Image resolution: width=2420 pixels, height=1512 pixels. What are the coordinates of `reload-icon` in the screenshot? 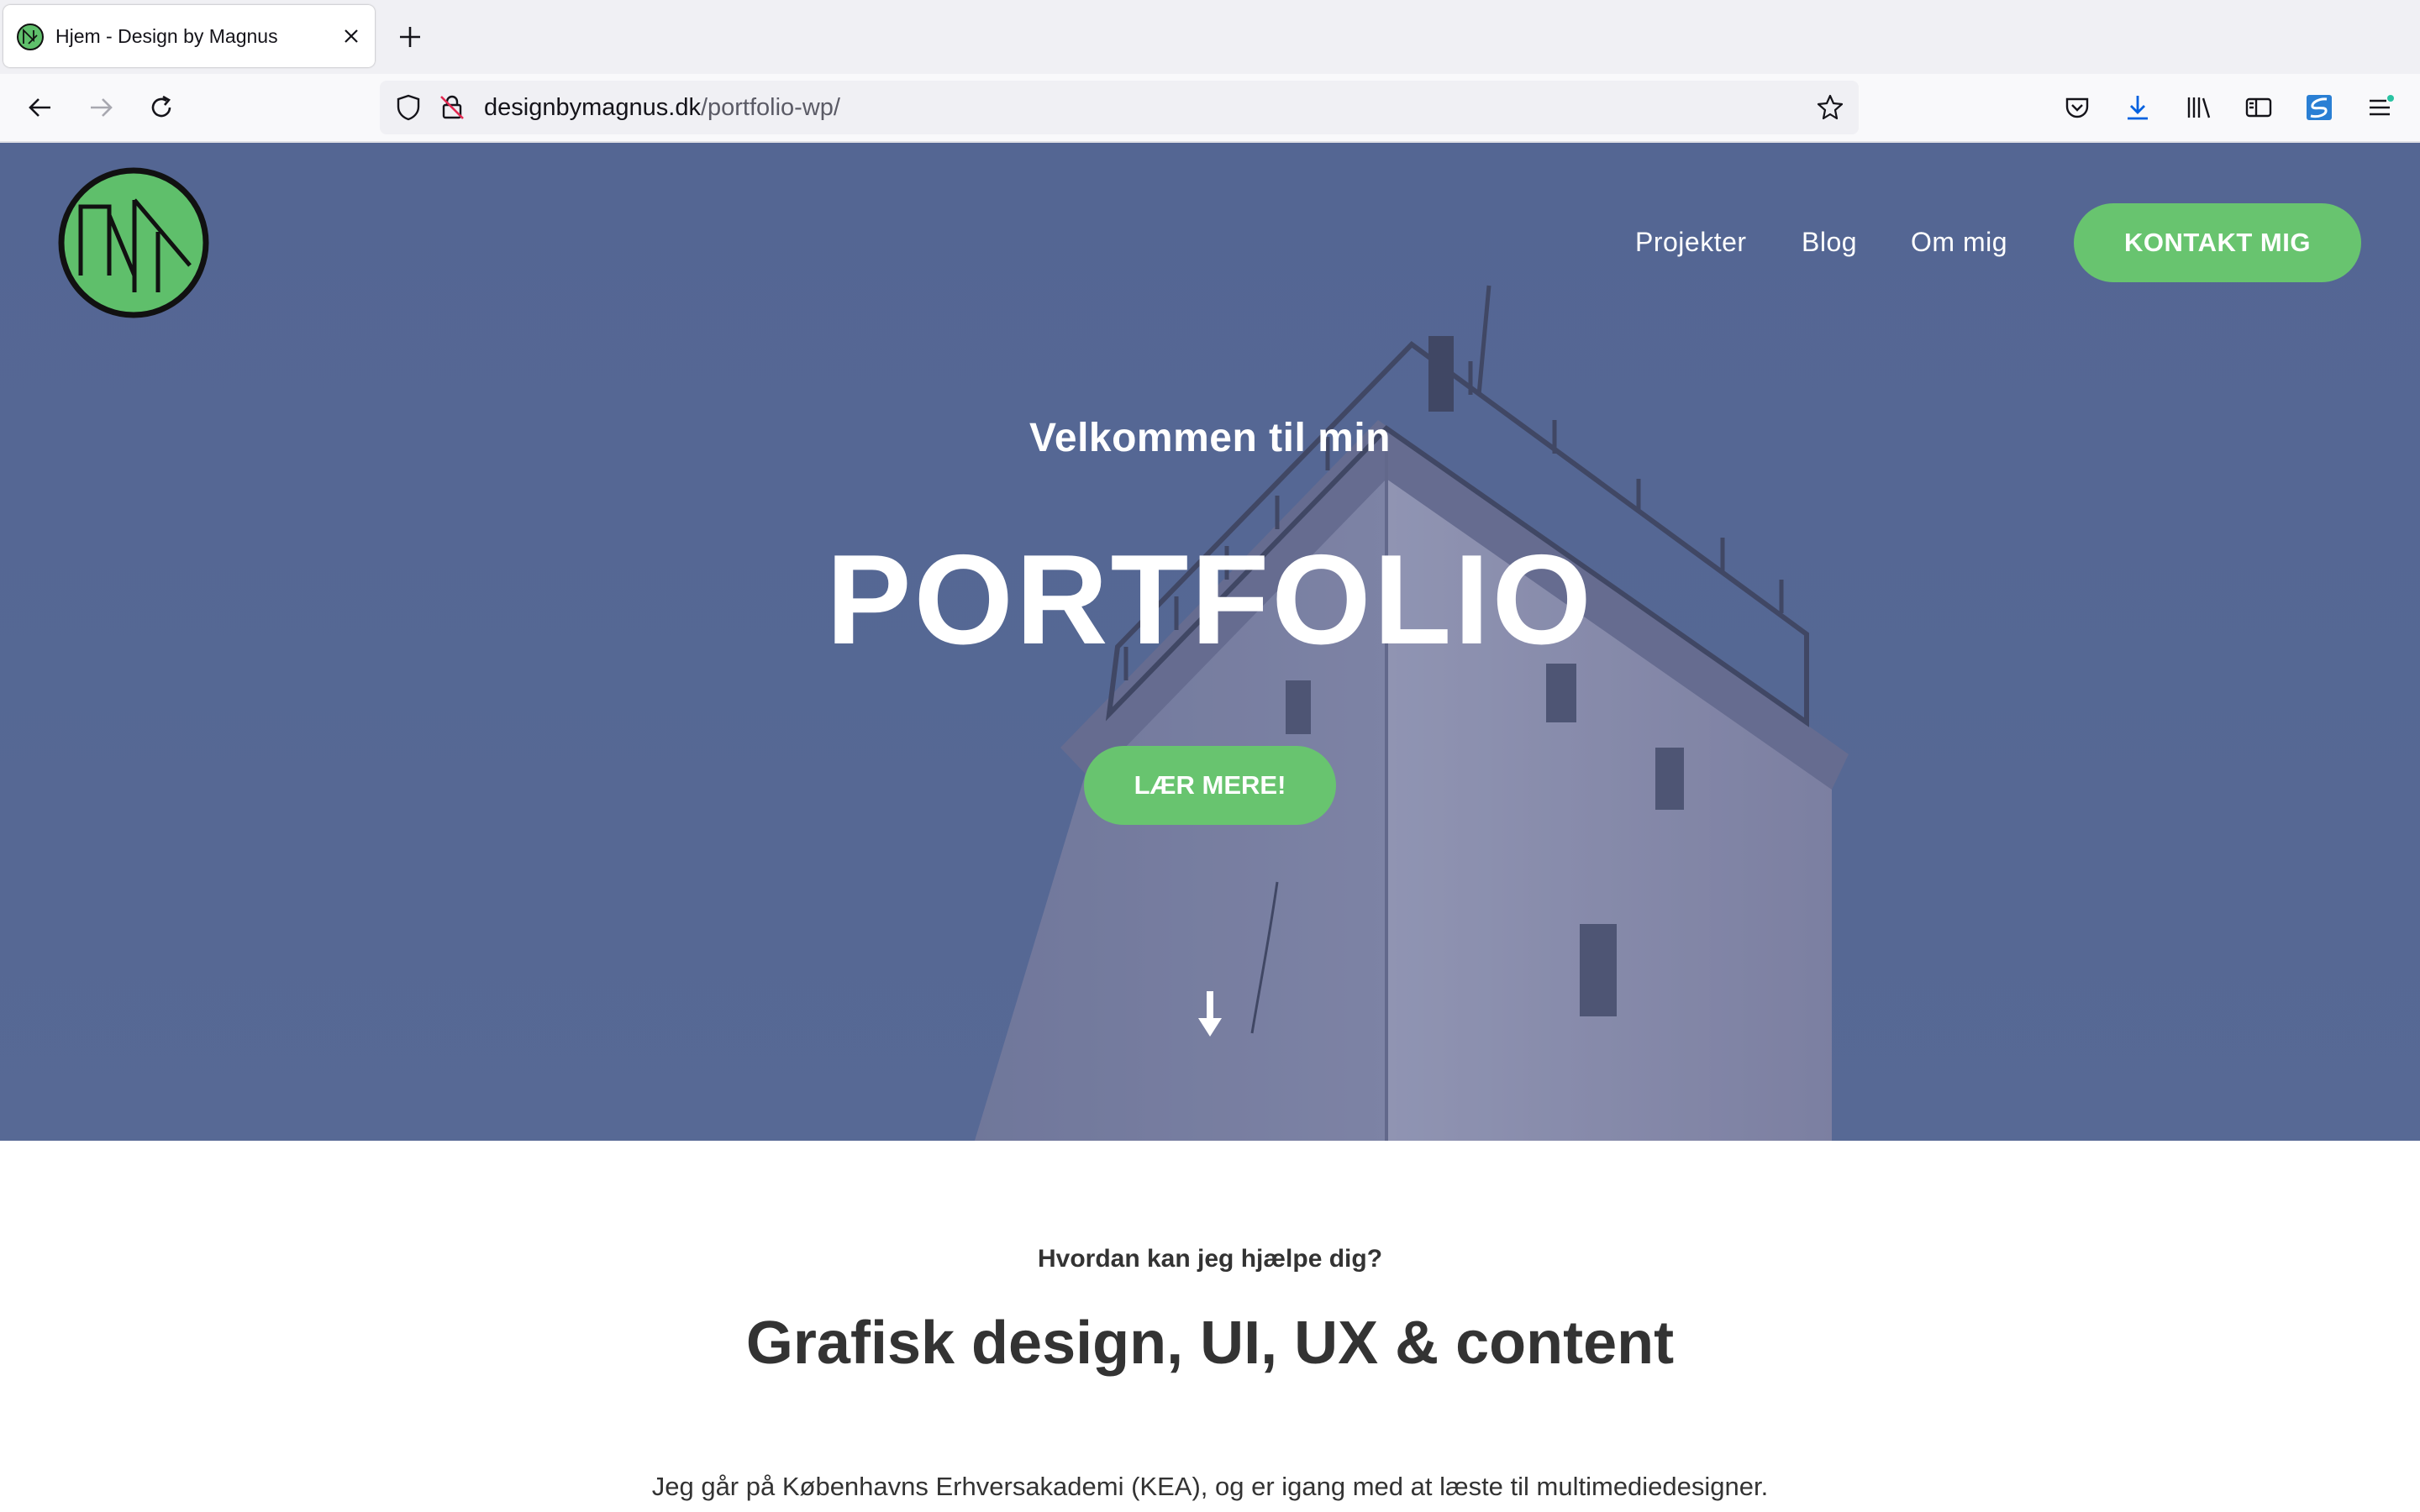 It's located at (161, 107).